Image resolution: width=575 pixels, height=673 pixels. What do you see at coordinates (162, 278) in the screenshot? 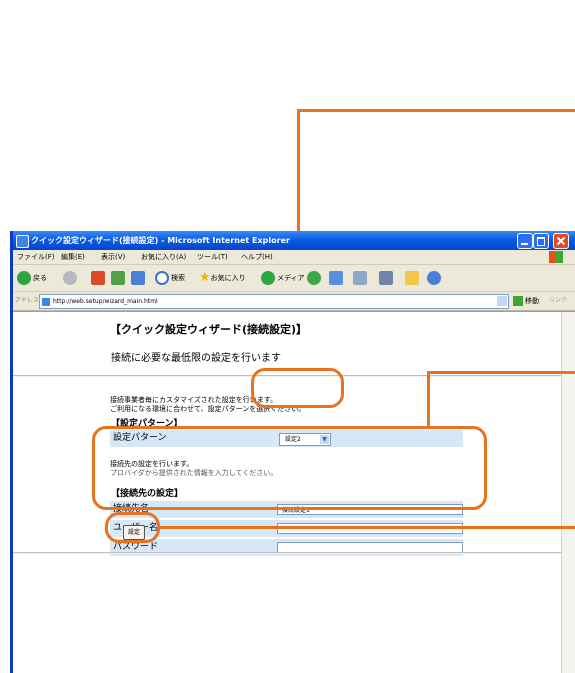
I see `search-icon` at bounding box center [162, 278].